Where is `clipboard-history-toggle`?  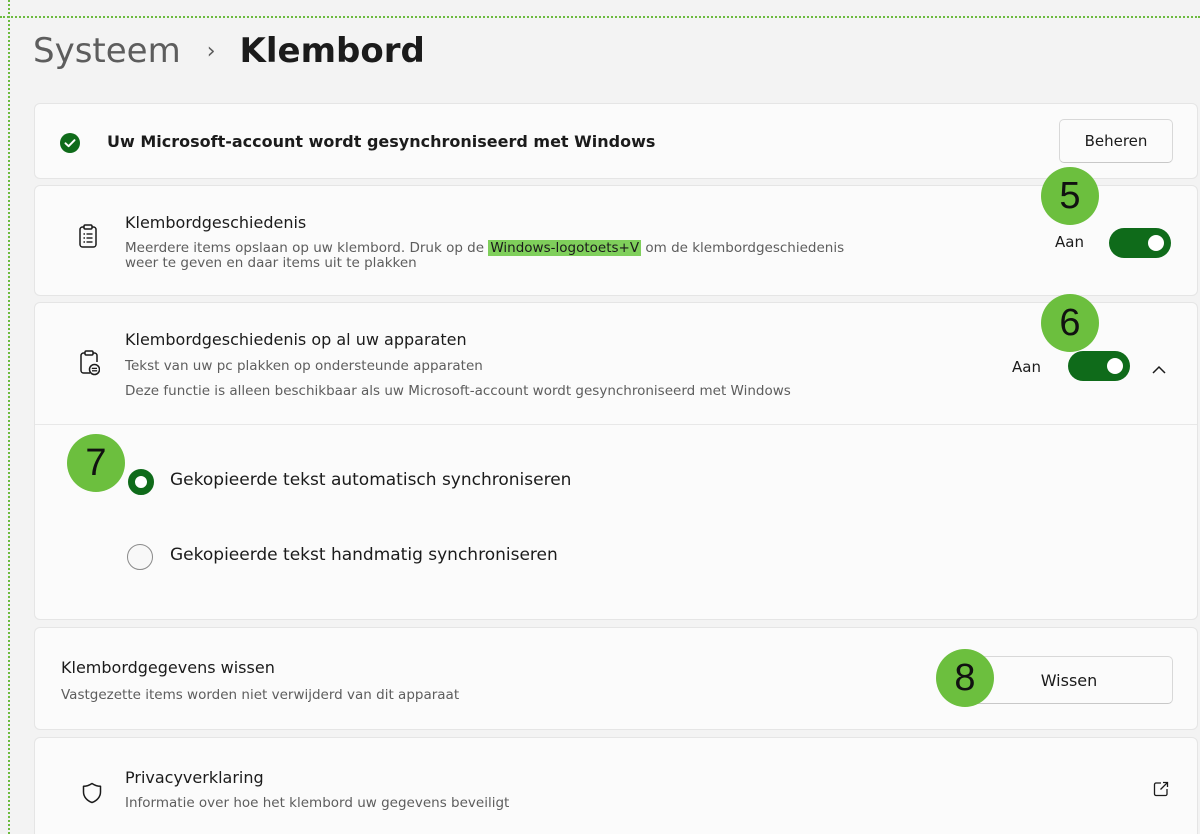
clipboard-history-toggle is located at coordinates (1140, 243).